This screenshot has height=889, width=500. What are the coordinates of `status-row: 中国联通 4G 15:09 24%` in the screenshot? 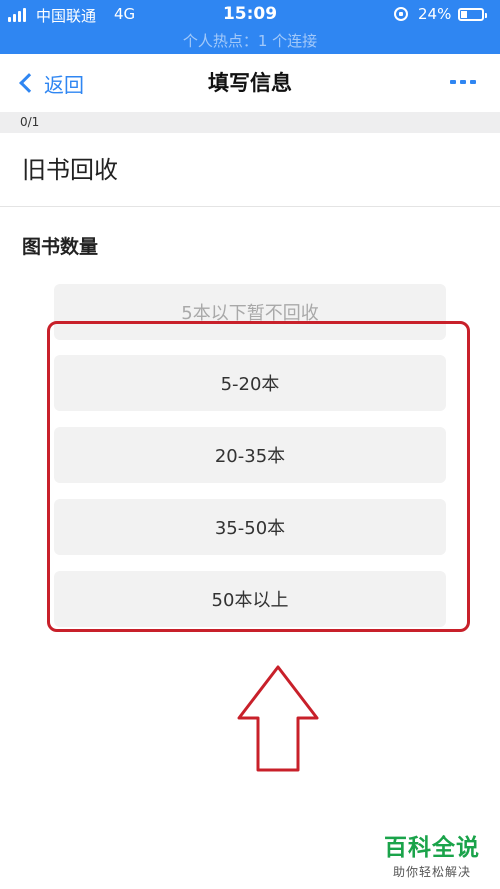 It's located at (250, 15).